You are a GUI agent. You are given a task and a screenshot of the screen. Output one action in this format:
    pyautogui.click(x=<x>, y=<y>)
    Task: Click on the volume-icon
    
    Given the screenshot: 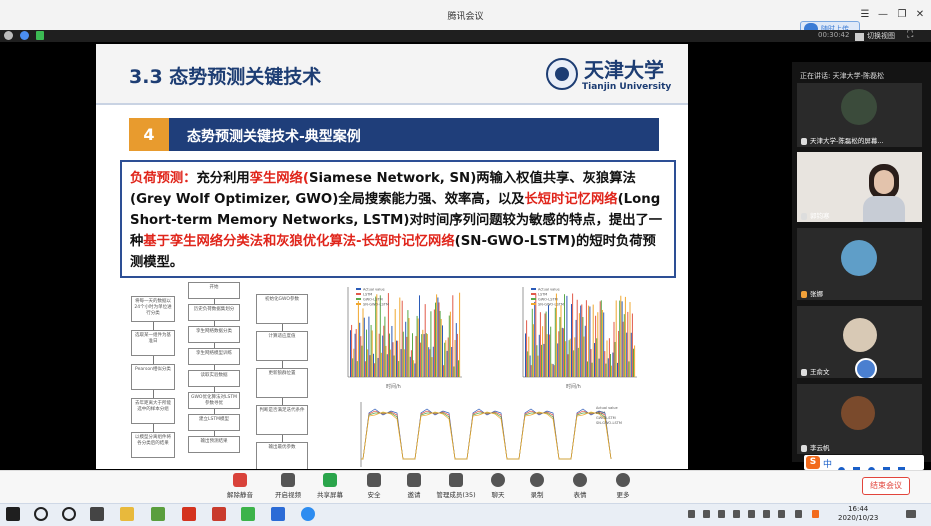 What is the action you would take?
    pyautogui.click(x=766, y=514)
    